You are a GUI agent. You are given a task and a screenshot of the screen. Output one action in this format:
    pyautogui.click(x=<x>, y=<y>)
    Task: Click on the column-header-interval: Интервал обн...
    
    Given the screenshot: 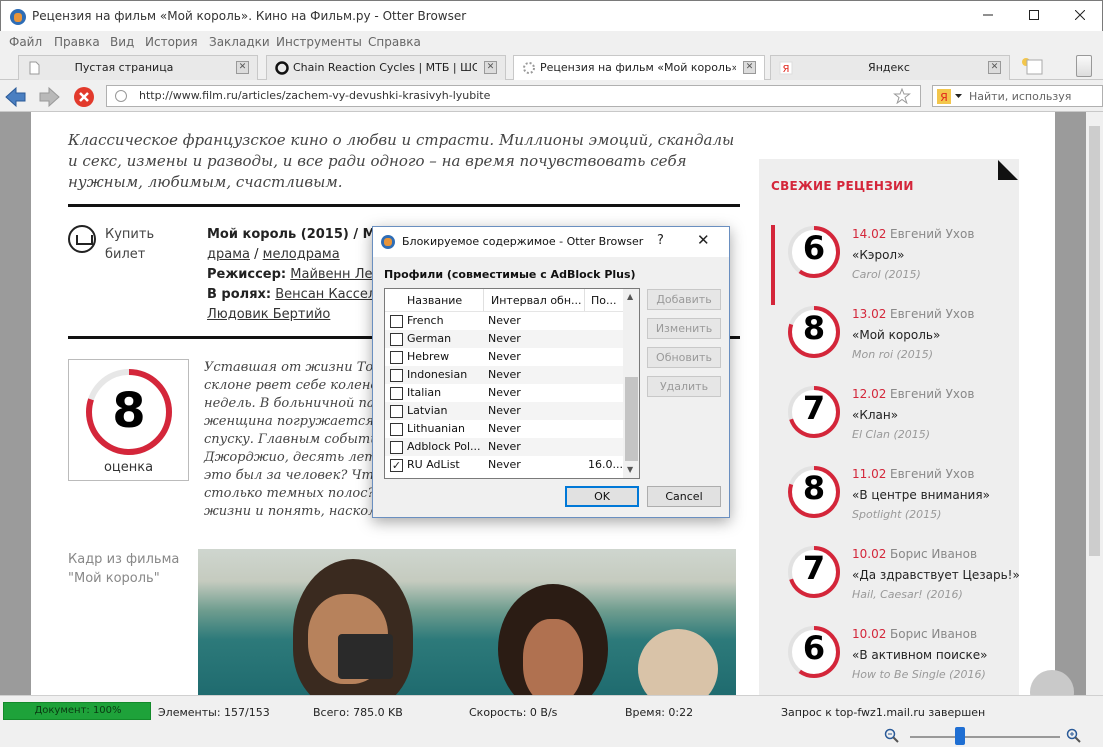 What is the action you would take?
    pyautogui.click(x=536, y=300)
    